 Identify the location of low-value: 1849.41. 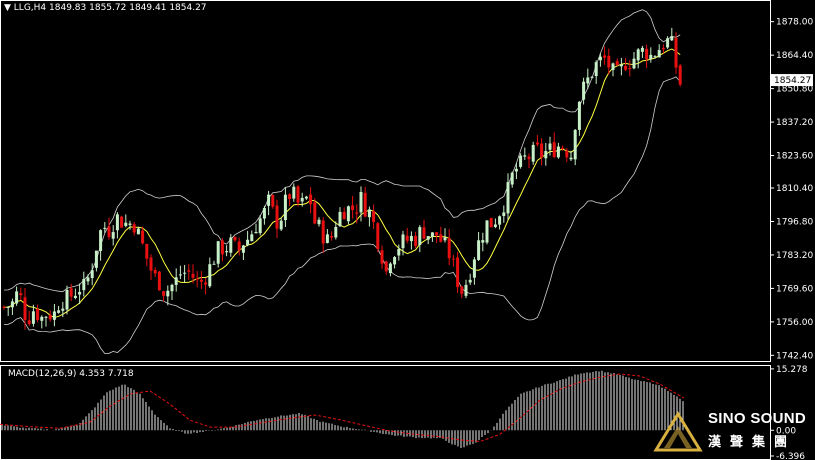
(148, 8).